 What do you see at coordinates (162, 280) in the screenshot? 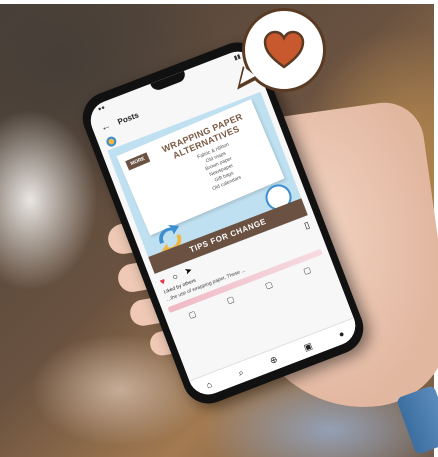
I see `heart-icon: ♥` at bounding box center [162, 280].